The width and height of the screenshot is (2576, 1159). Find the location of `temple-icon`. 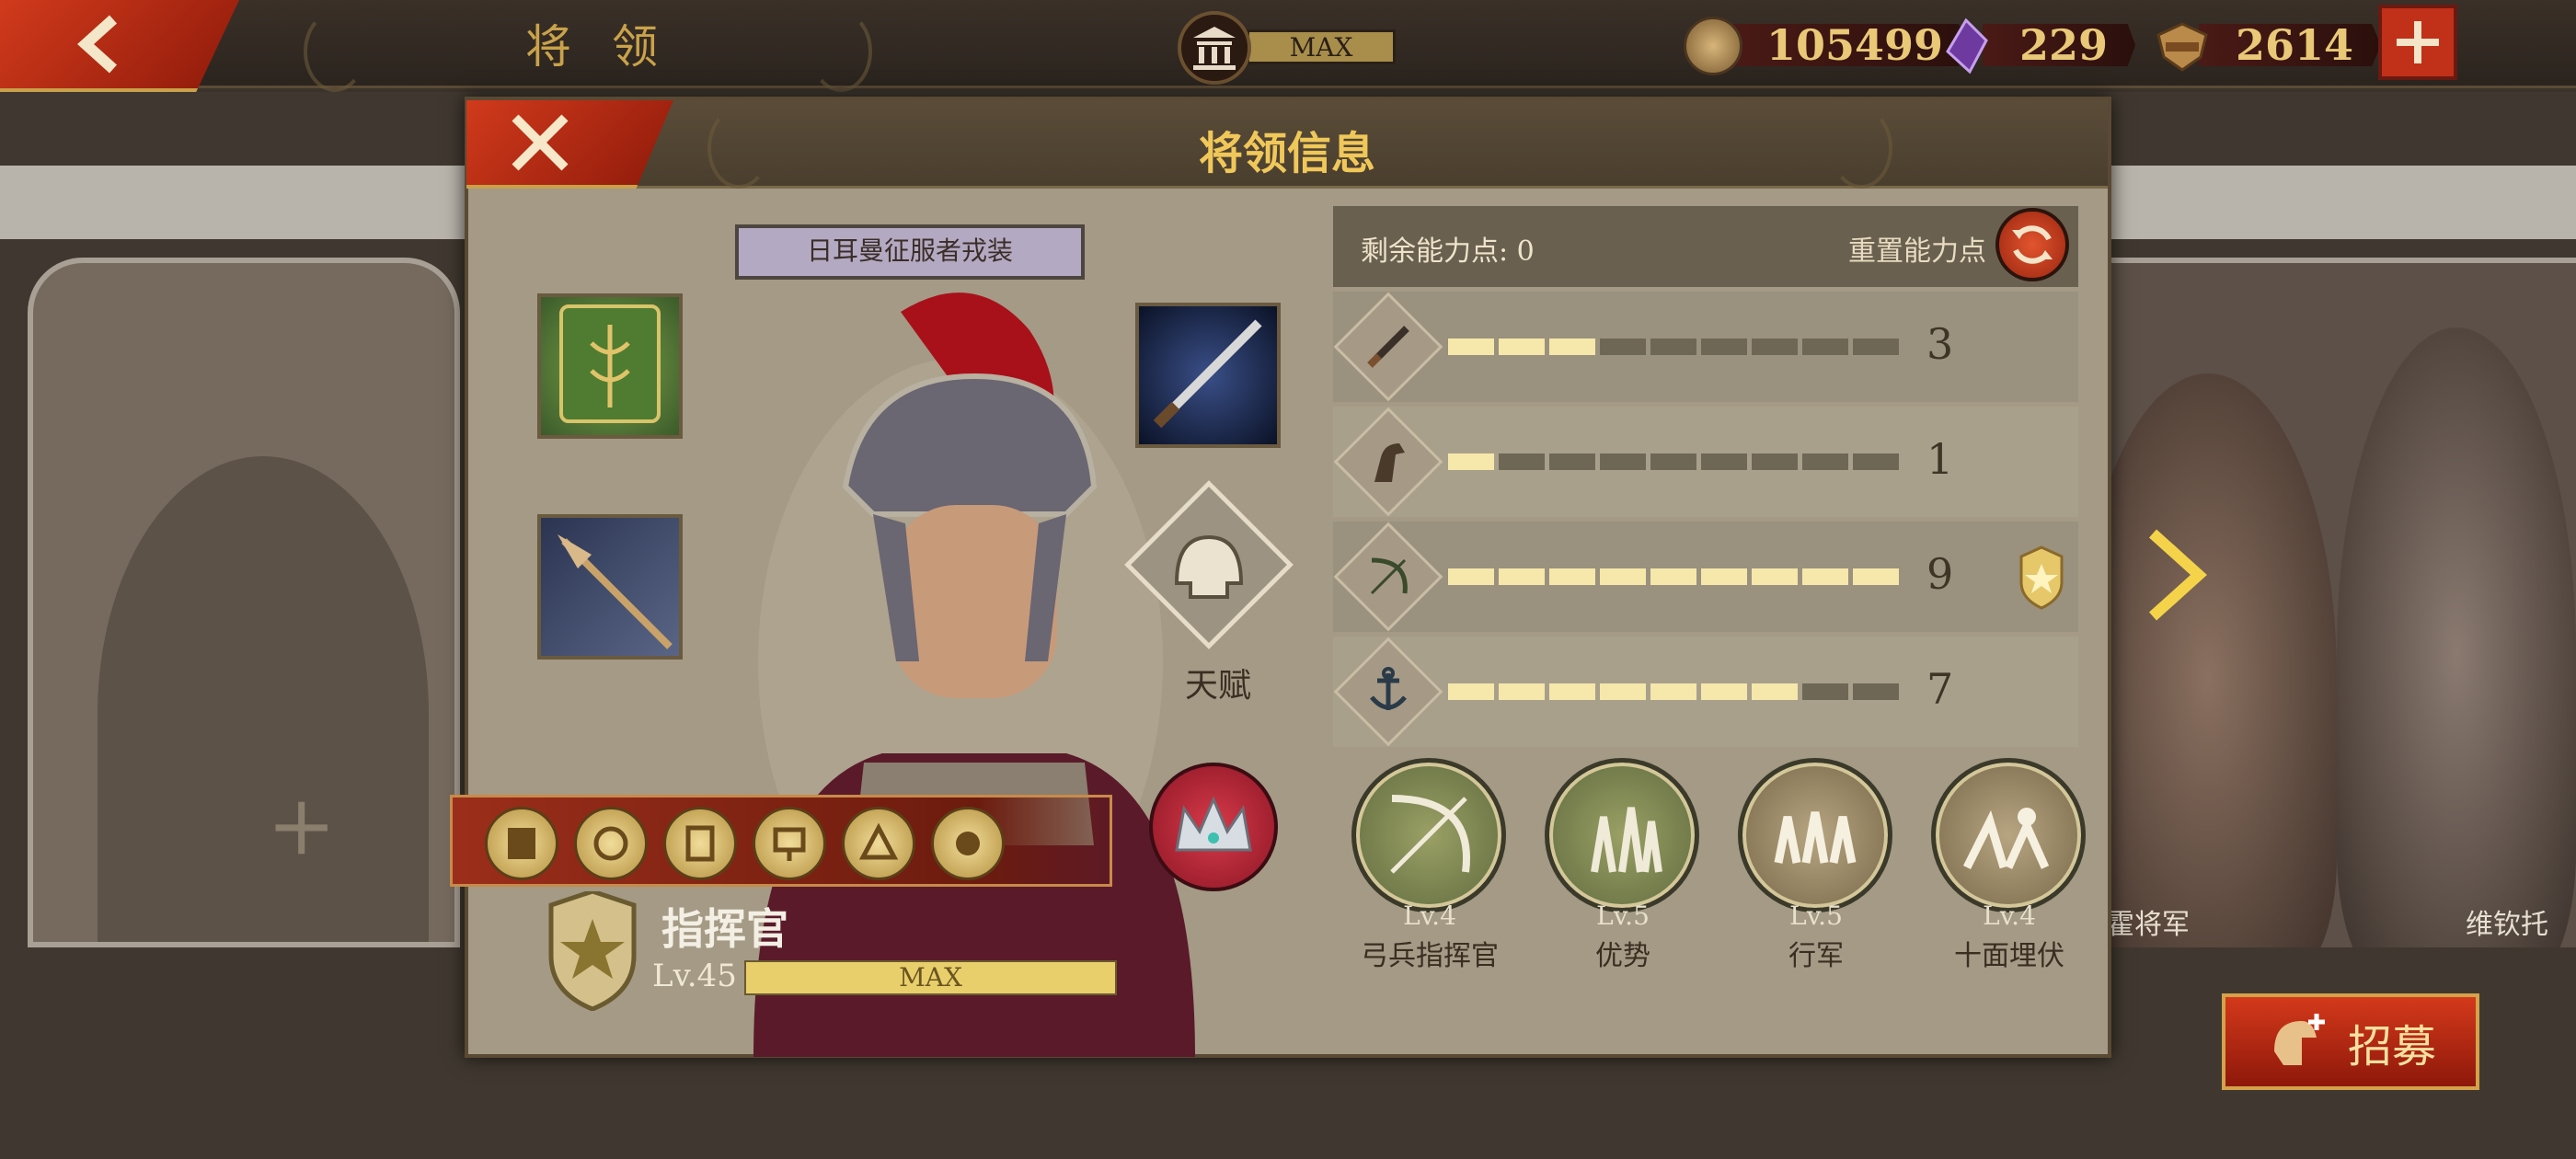

temple-icon is located at coordinates (1214, 48).